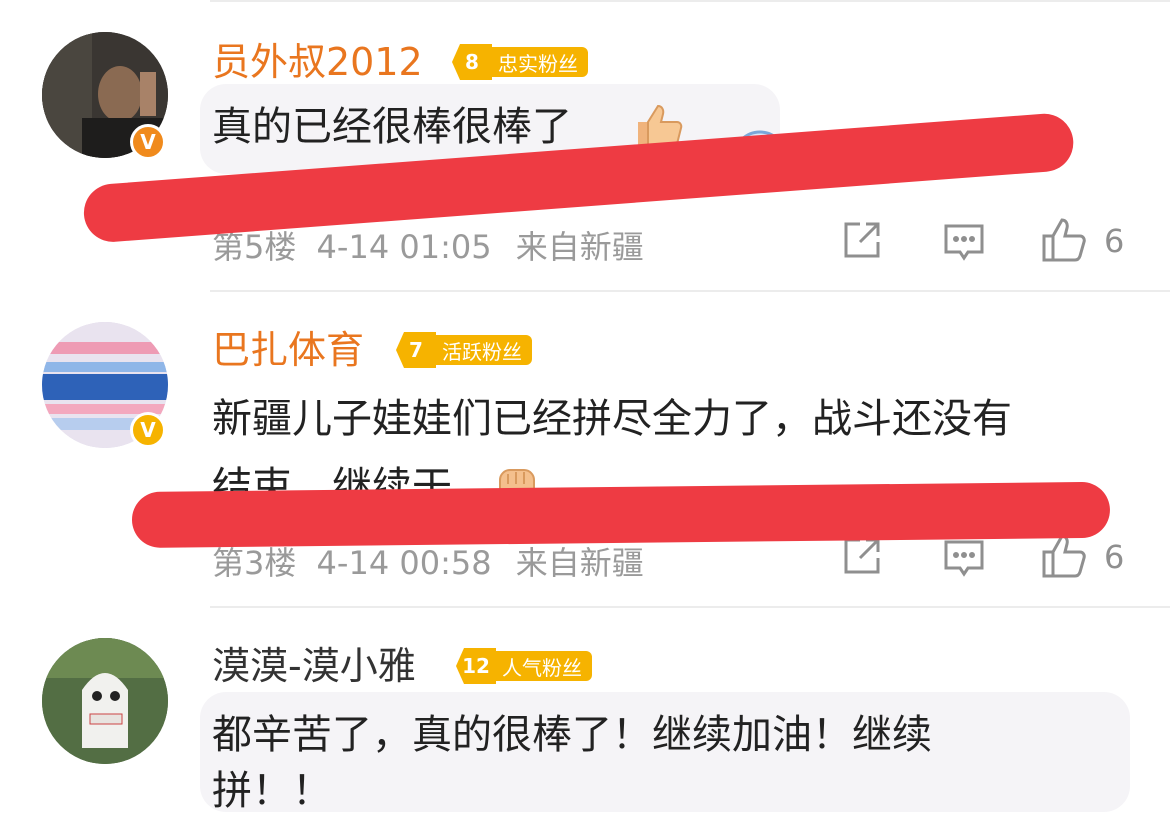 This screenshot has width=1170, height=822. Describe the element at coordinates (484, 350) in the screenshot. I see `fan-badge-label: 活跃粉丝` at that location.